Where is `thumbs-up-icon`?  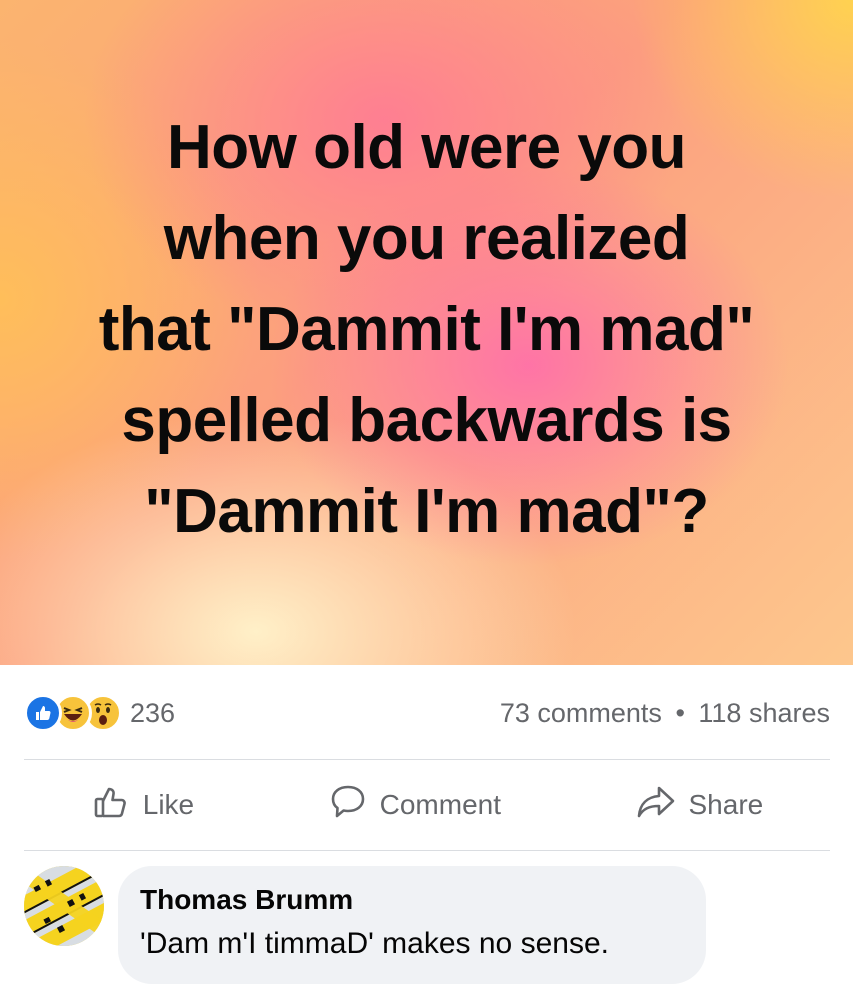 thumbs-up-icon is located at coordinates (111, 805).